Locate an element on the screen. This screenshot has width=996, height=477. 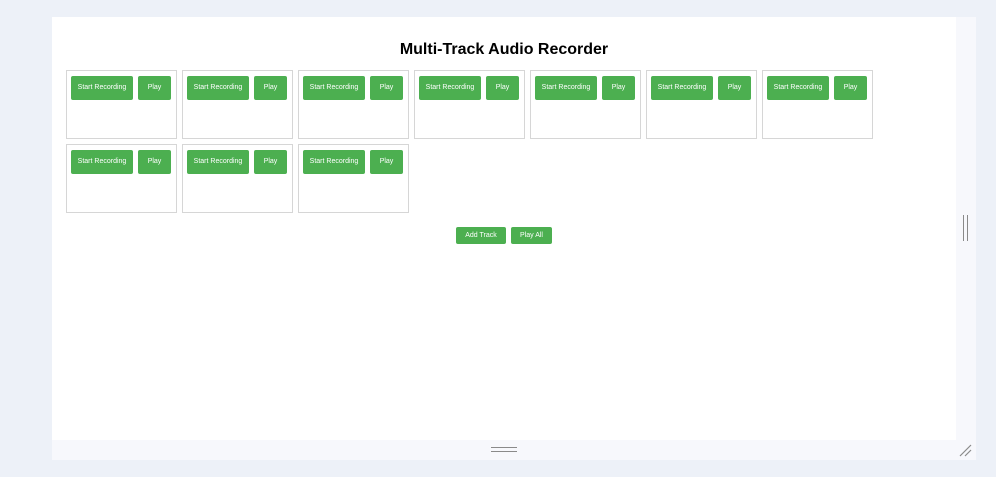
corner-resize-grip-icon is located at coordinates (965, 450).